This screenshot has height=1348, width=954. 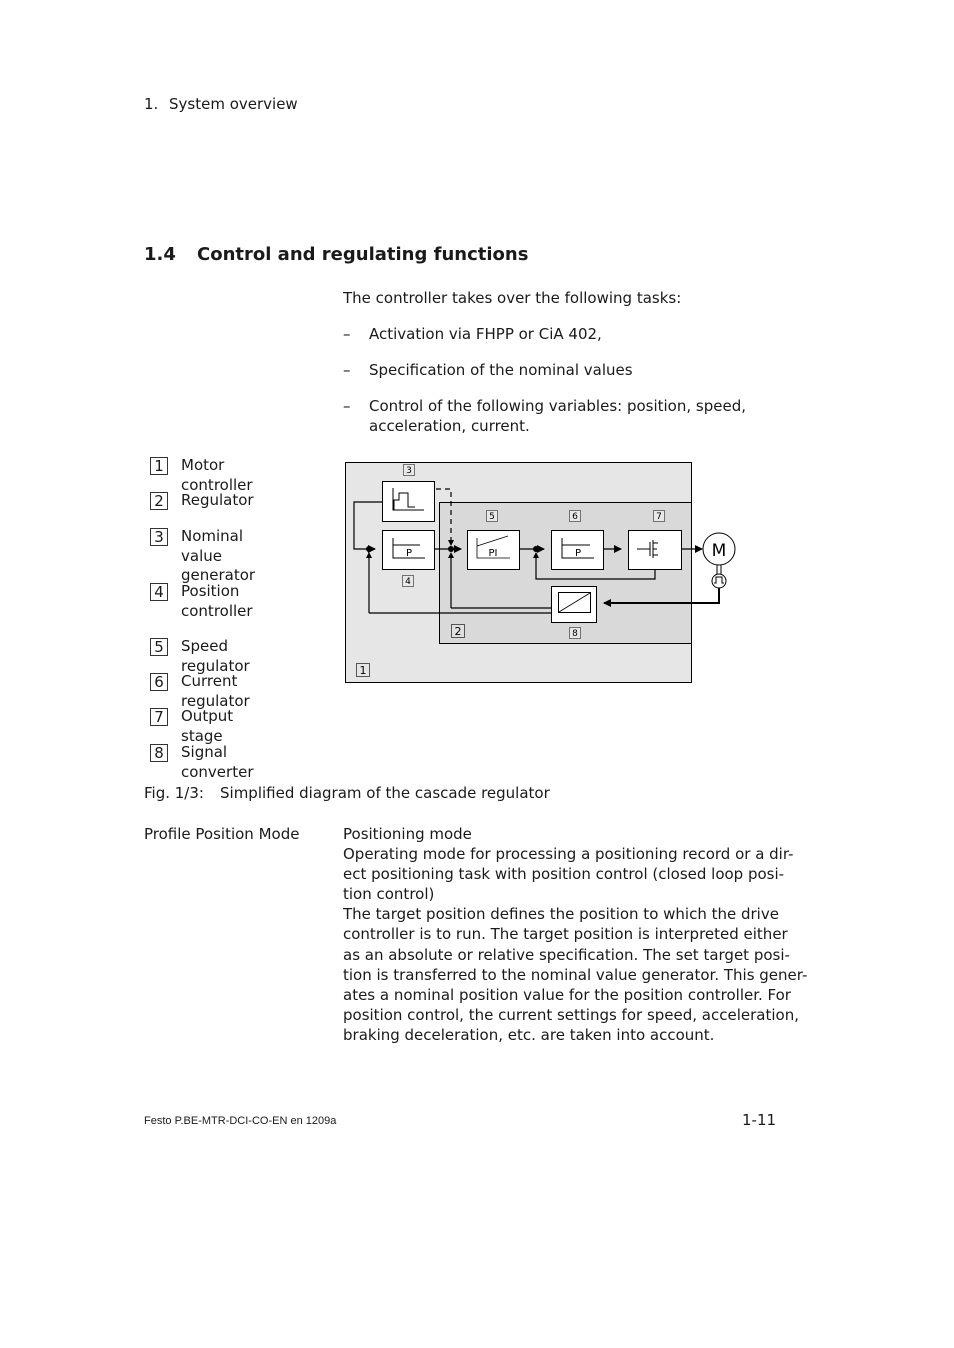 I want to click on svg-text: 6, so click(x=575, y=517).